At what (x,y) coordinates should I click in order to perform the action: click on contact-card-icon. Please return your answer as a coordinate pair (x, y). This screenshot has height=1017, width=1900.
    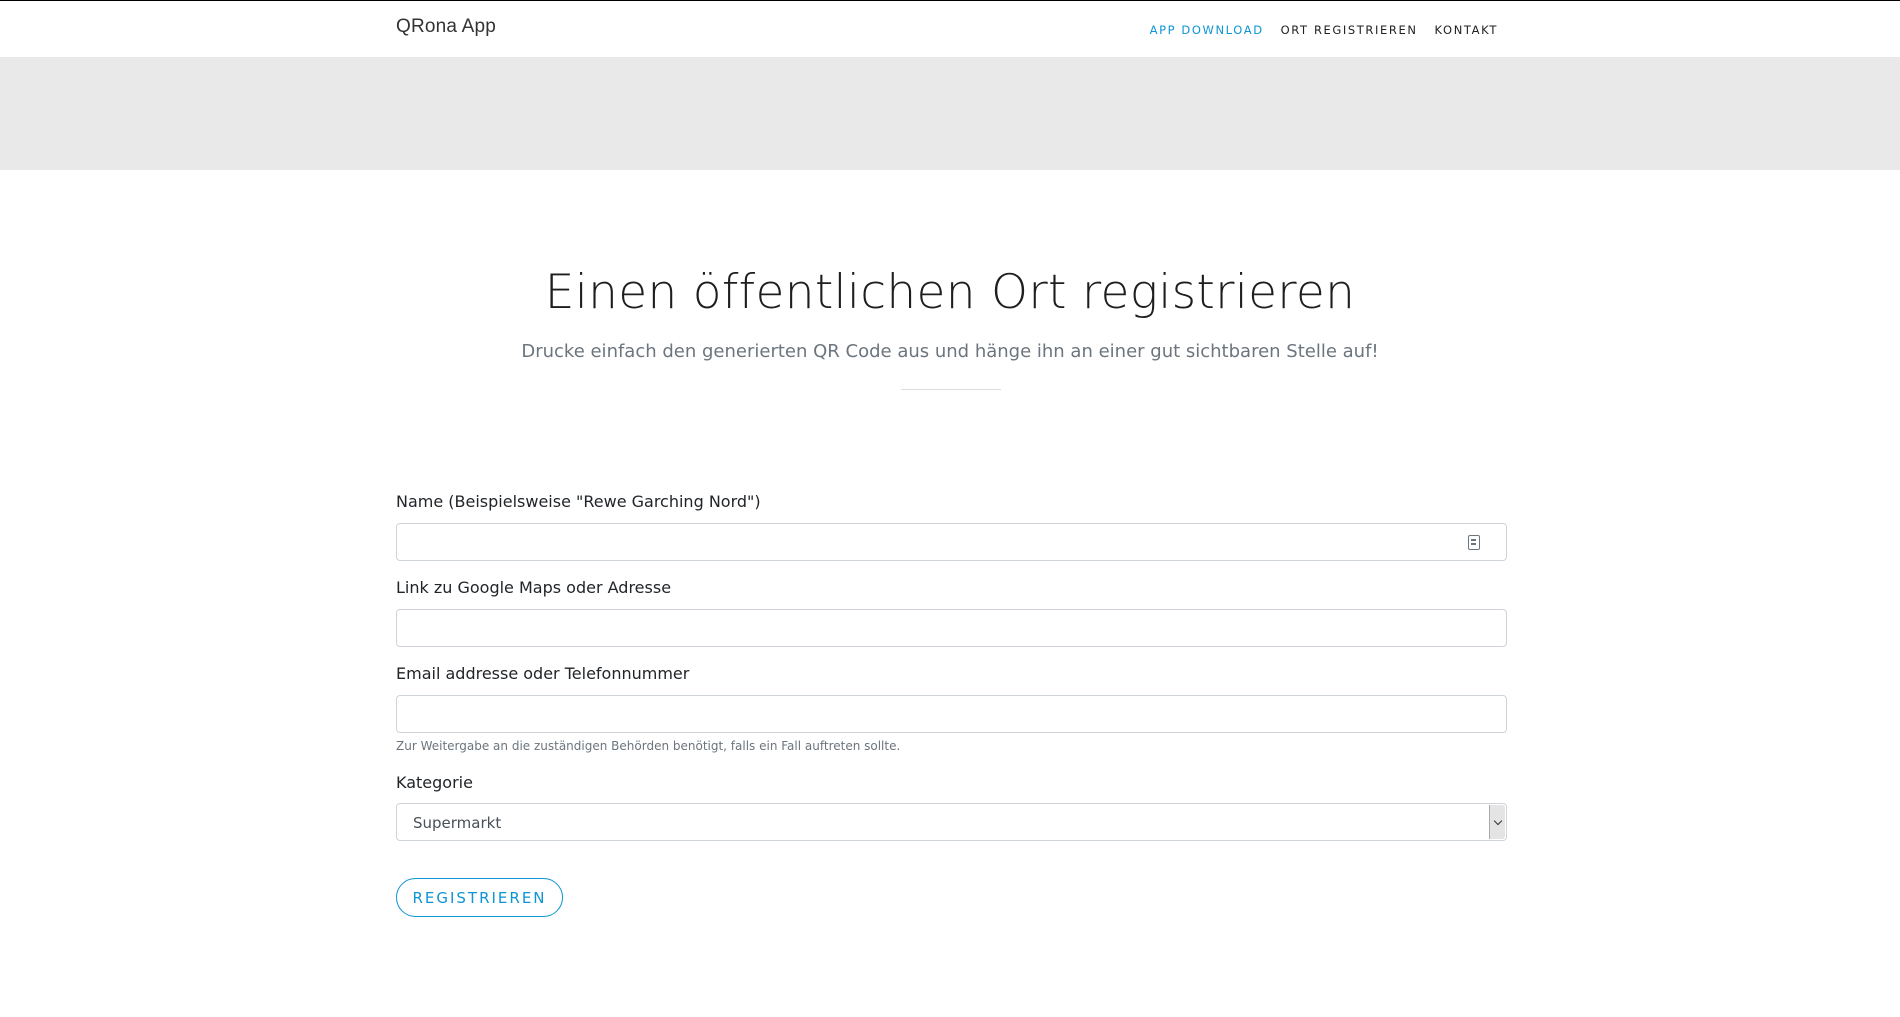
    Looking at the image, I should click on (1474, 542).